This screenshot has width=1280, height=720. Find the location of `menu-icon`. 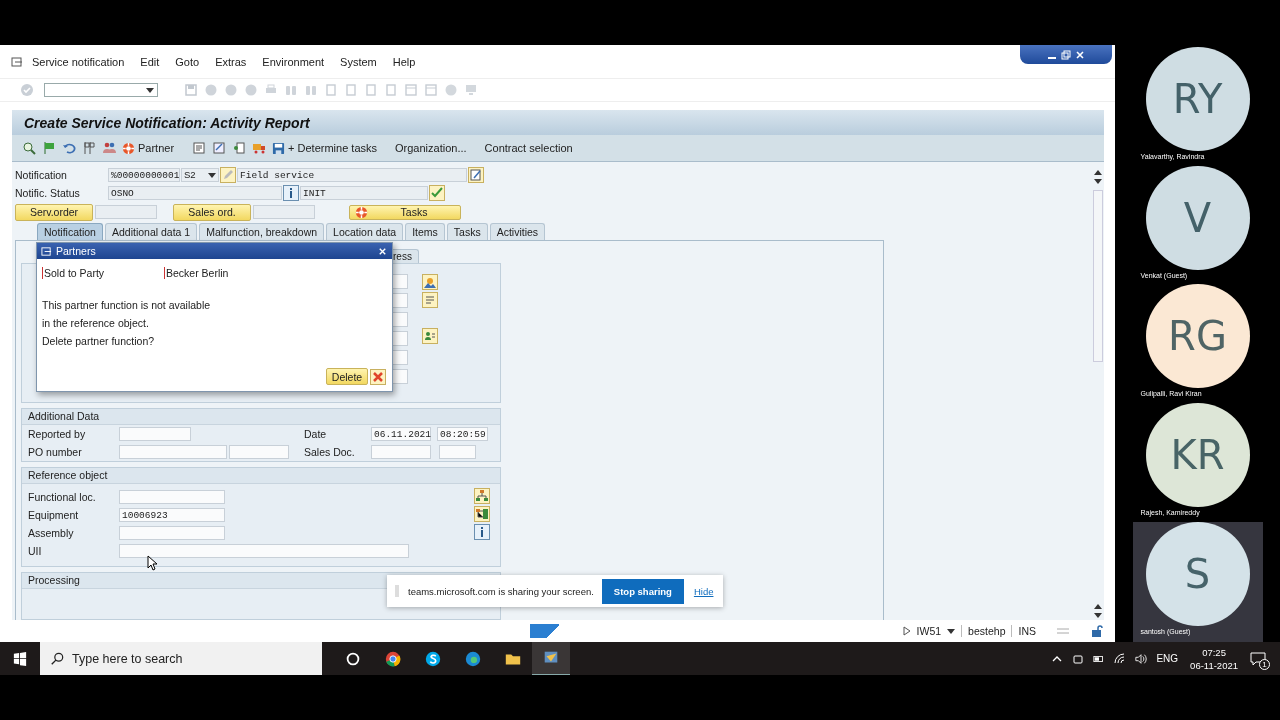

menu-icon is located at coordinates (17, 61).